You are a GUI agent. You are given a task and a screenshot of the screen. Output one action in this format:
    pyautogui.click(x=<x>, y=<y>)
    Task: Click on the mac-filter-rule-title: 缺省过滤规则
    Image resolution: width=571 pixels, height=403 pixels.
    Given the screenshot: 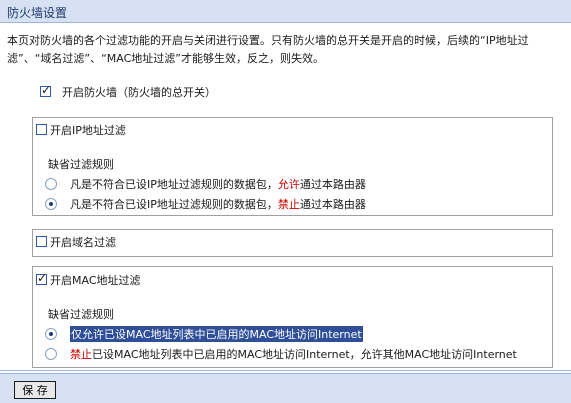 What is the action you would take?
    pyautogui.click(x=81, y=314)
    